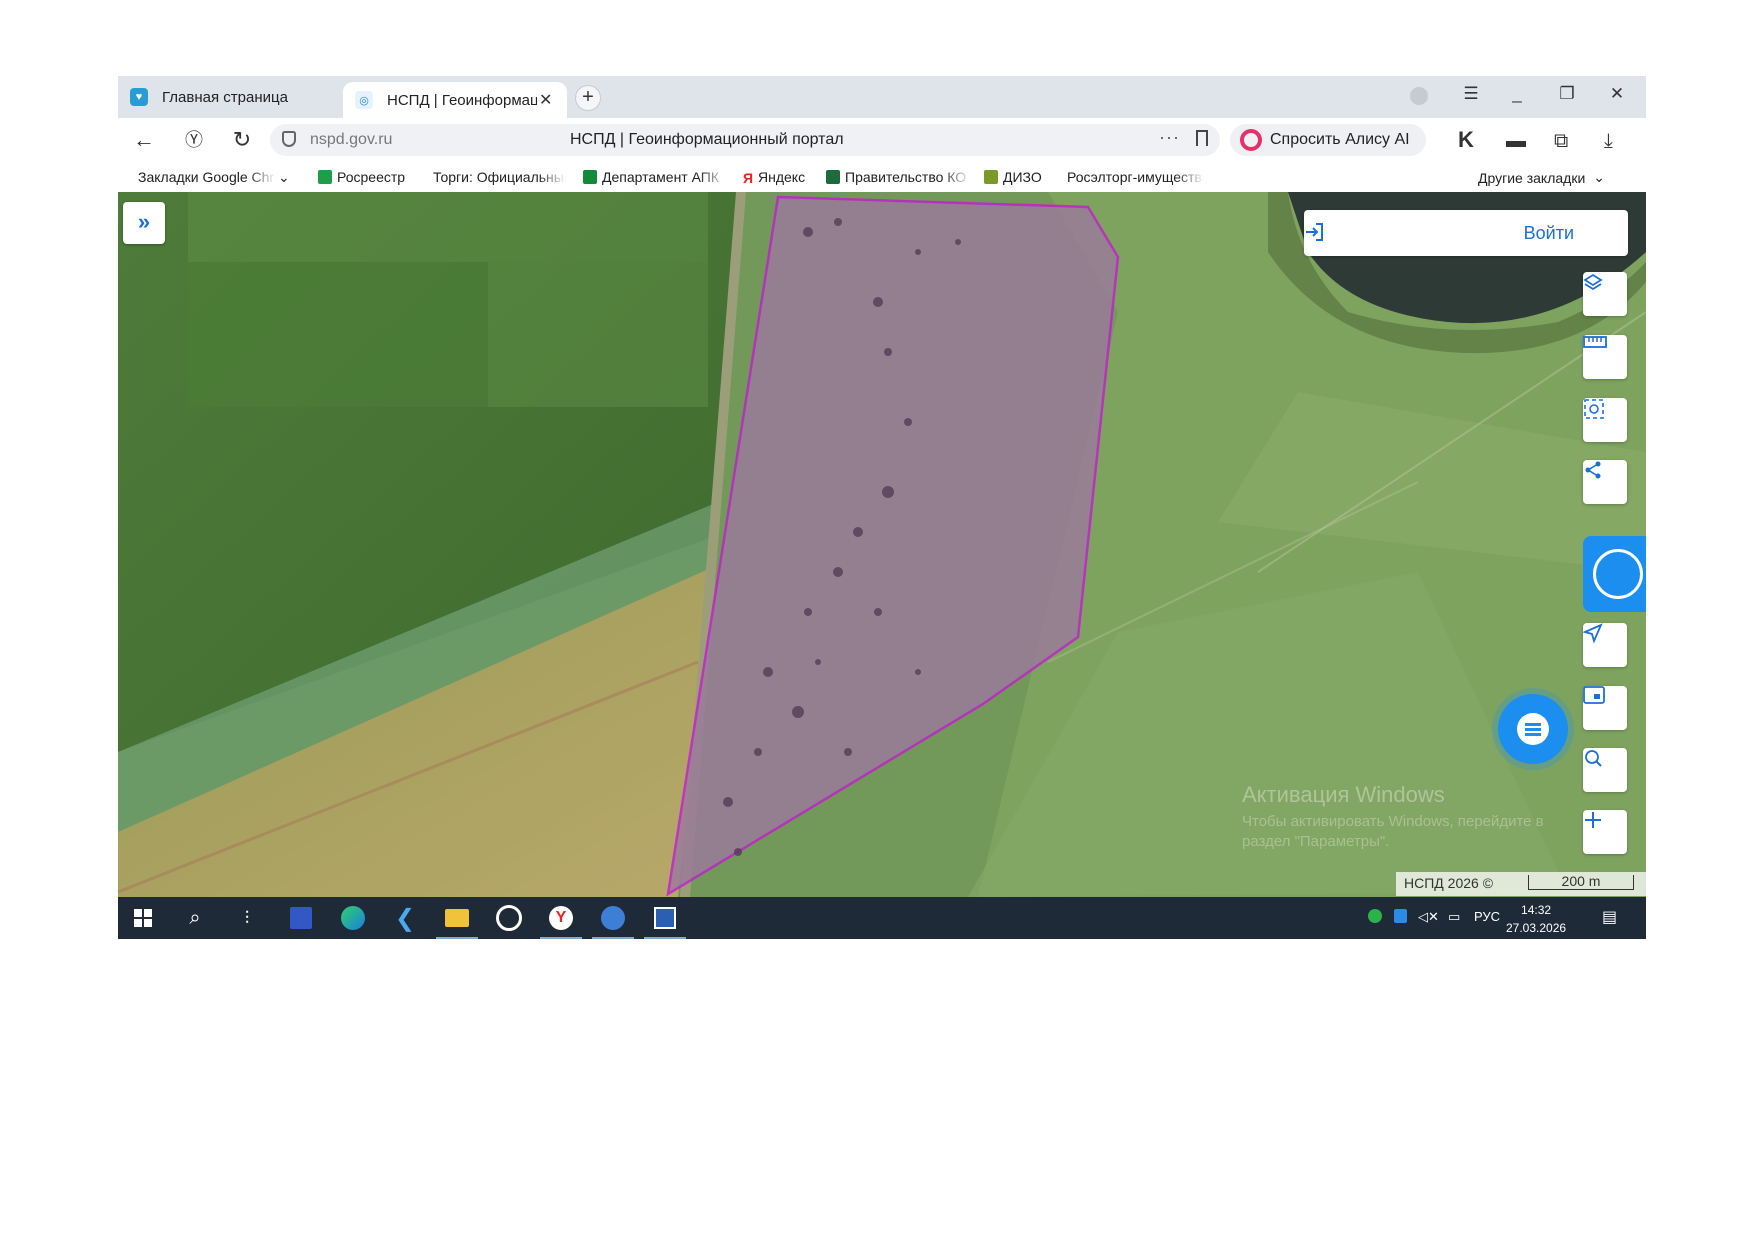  I want to click on ruler-button, so click(1605, 357).